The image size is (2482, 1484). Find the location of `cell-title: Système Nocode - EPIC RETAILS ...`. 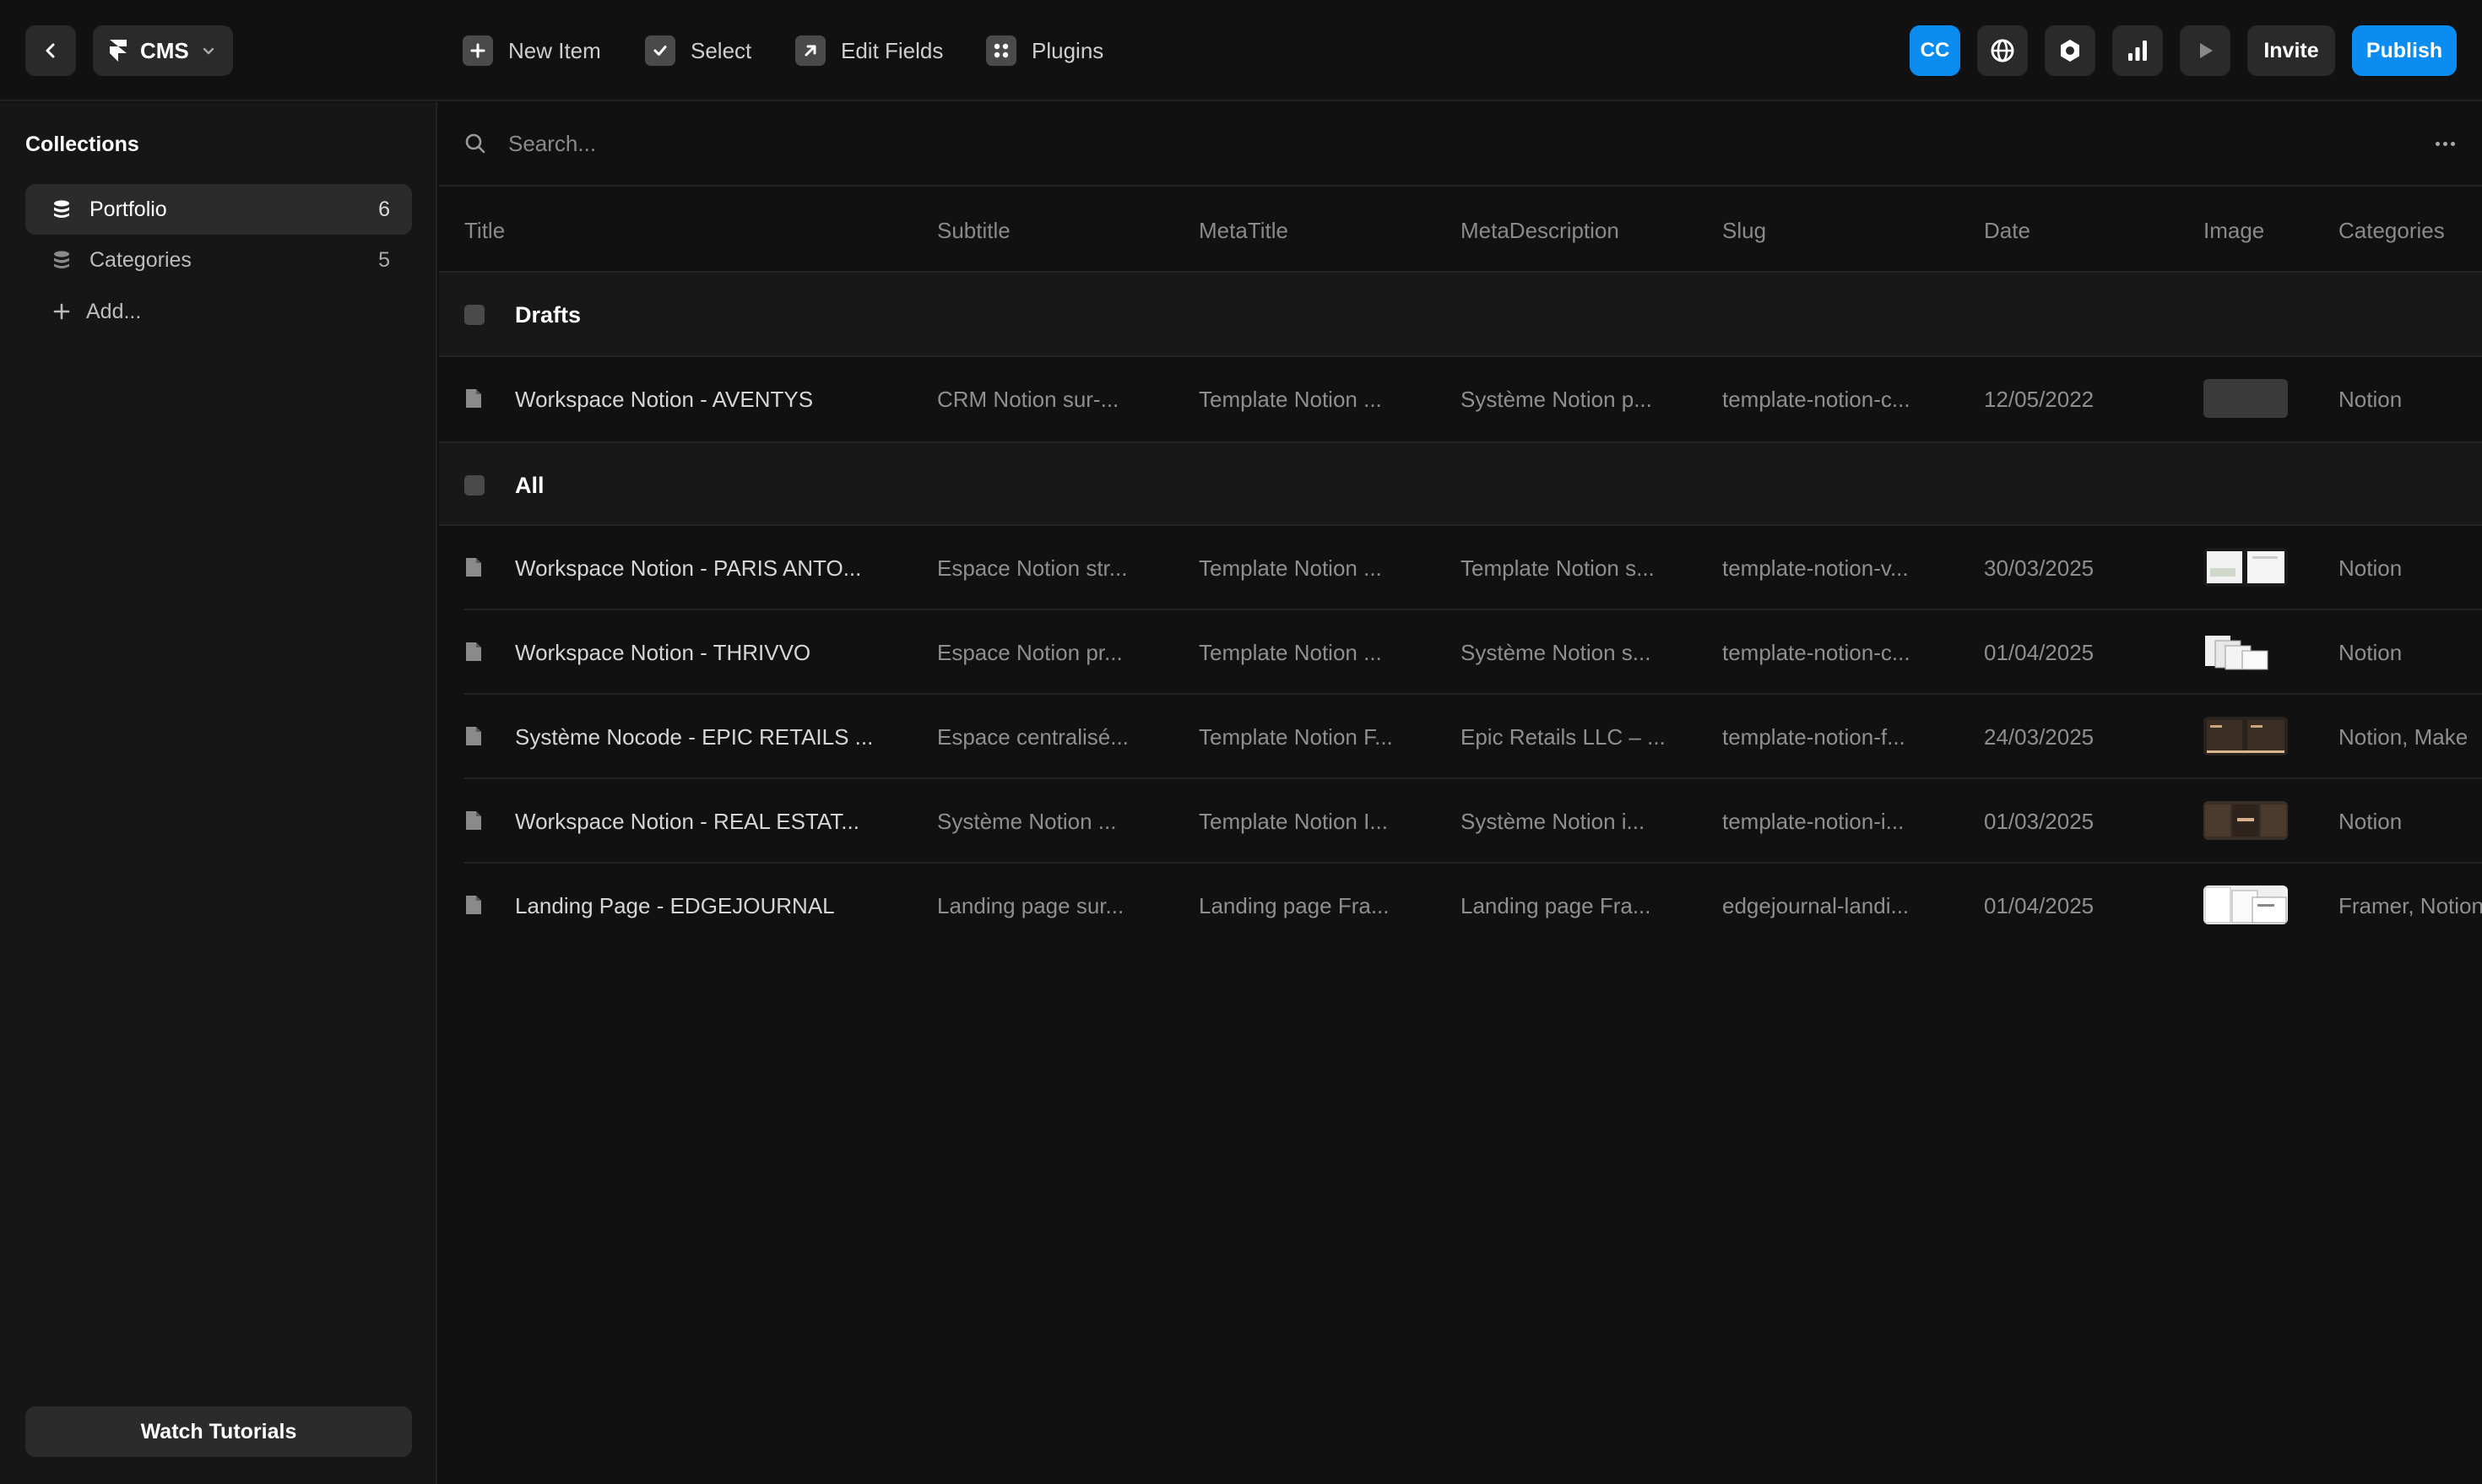

cell-title: Système Nocode - EPIC RETAILS ... is located at coordinates (695, 736).